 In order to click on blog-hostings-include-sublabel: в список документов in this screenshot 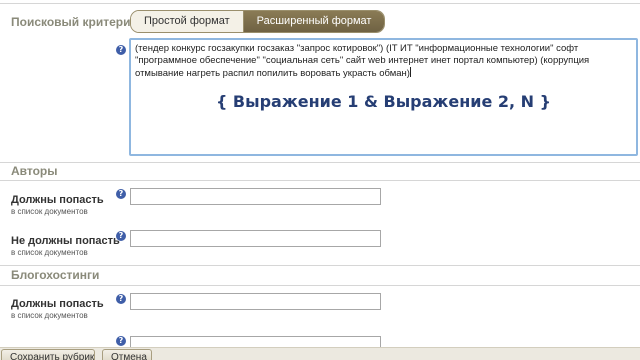, I will do `click(49, 315)`.